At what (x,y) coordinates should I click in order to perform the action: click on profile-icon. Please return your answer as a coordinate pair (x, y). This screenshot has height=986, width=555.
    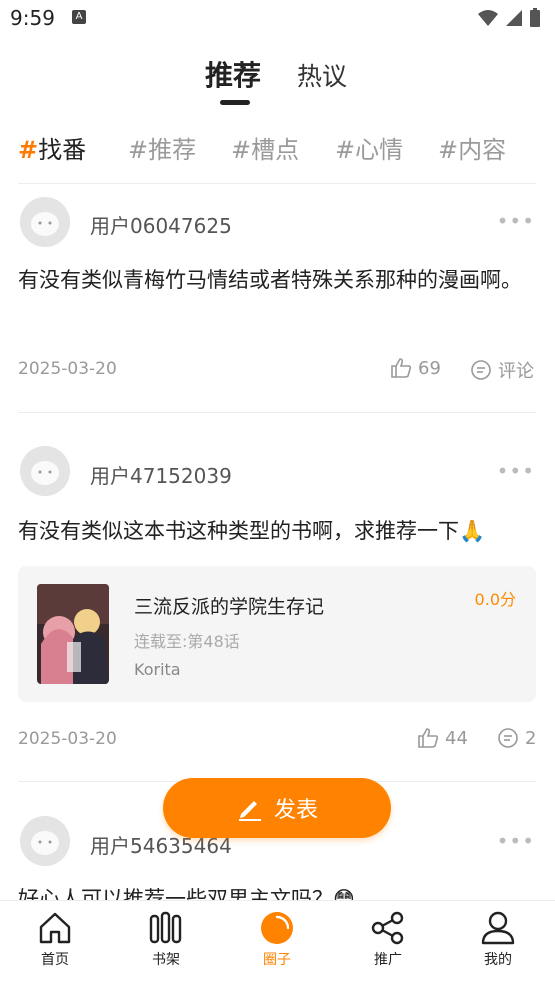
    Looking at the image, I should click on (498, 928).